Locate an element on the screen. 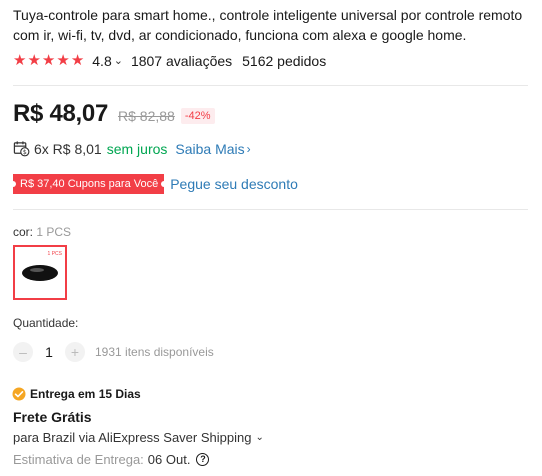  installment-amount: 6x R$ 8,01 is located at coordinates (68, 148).